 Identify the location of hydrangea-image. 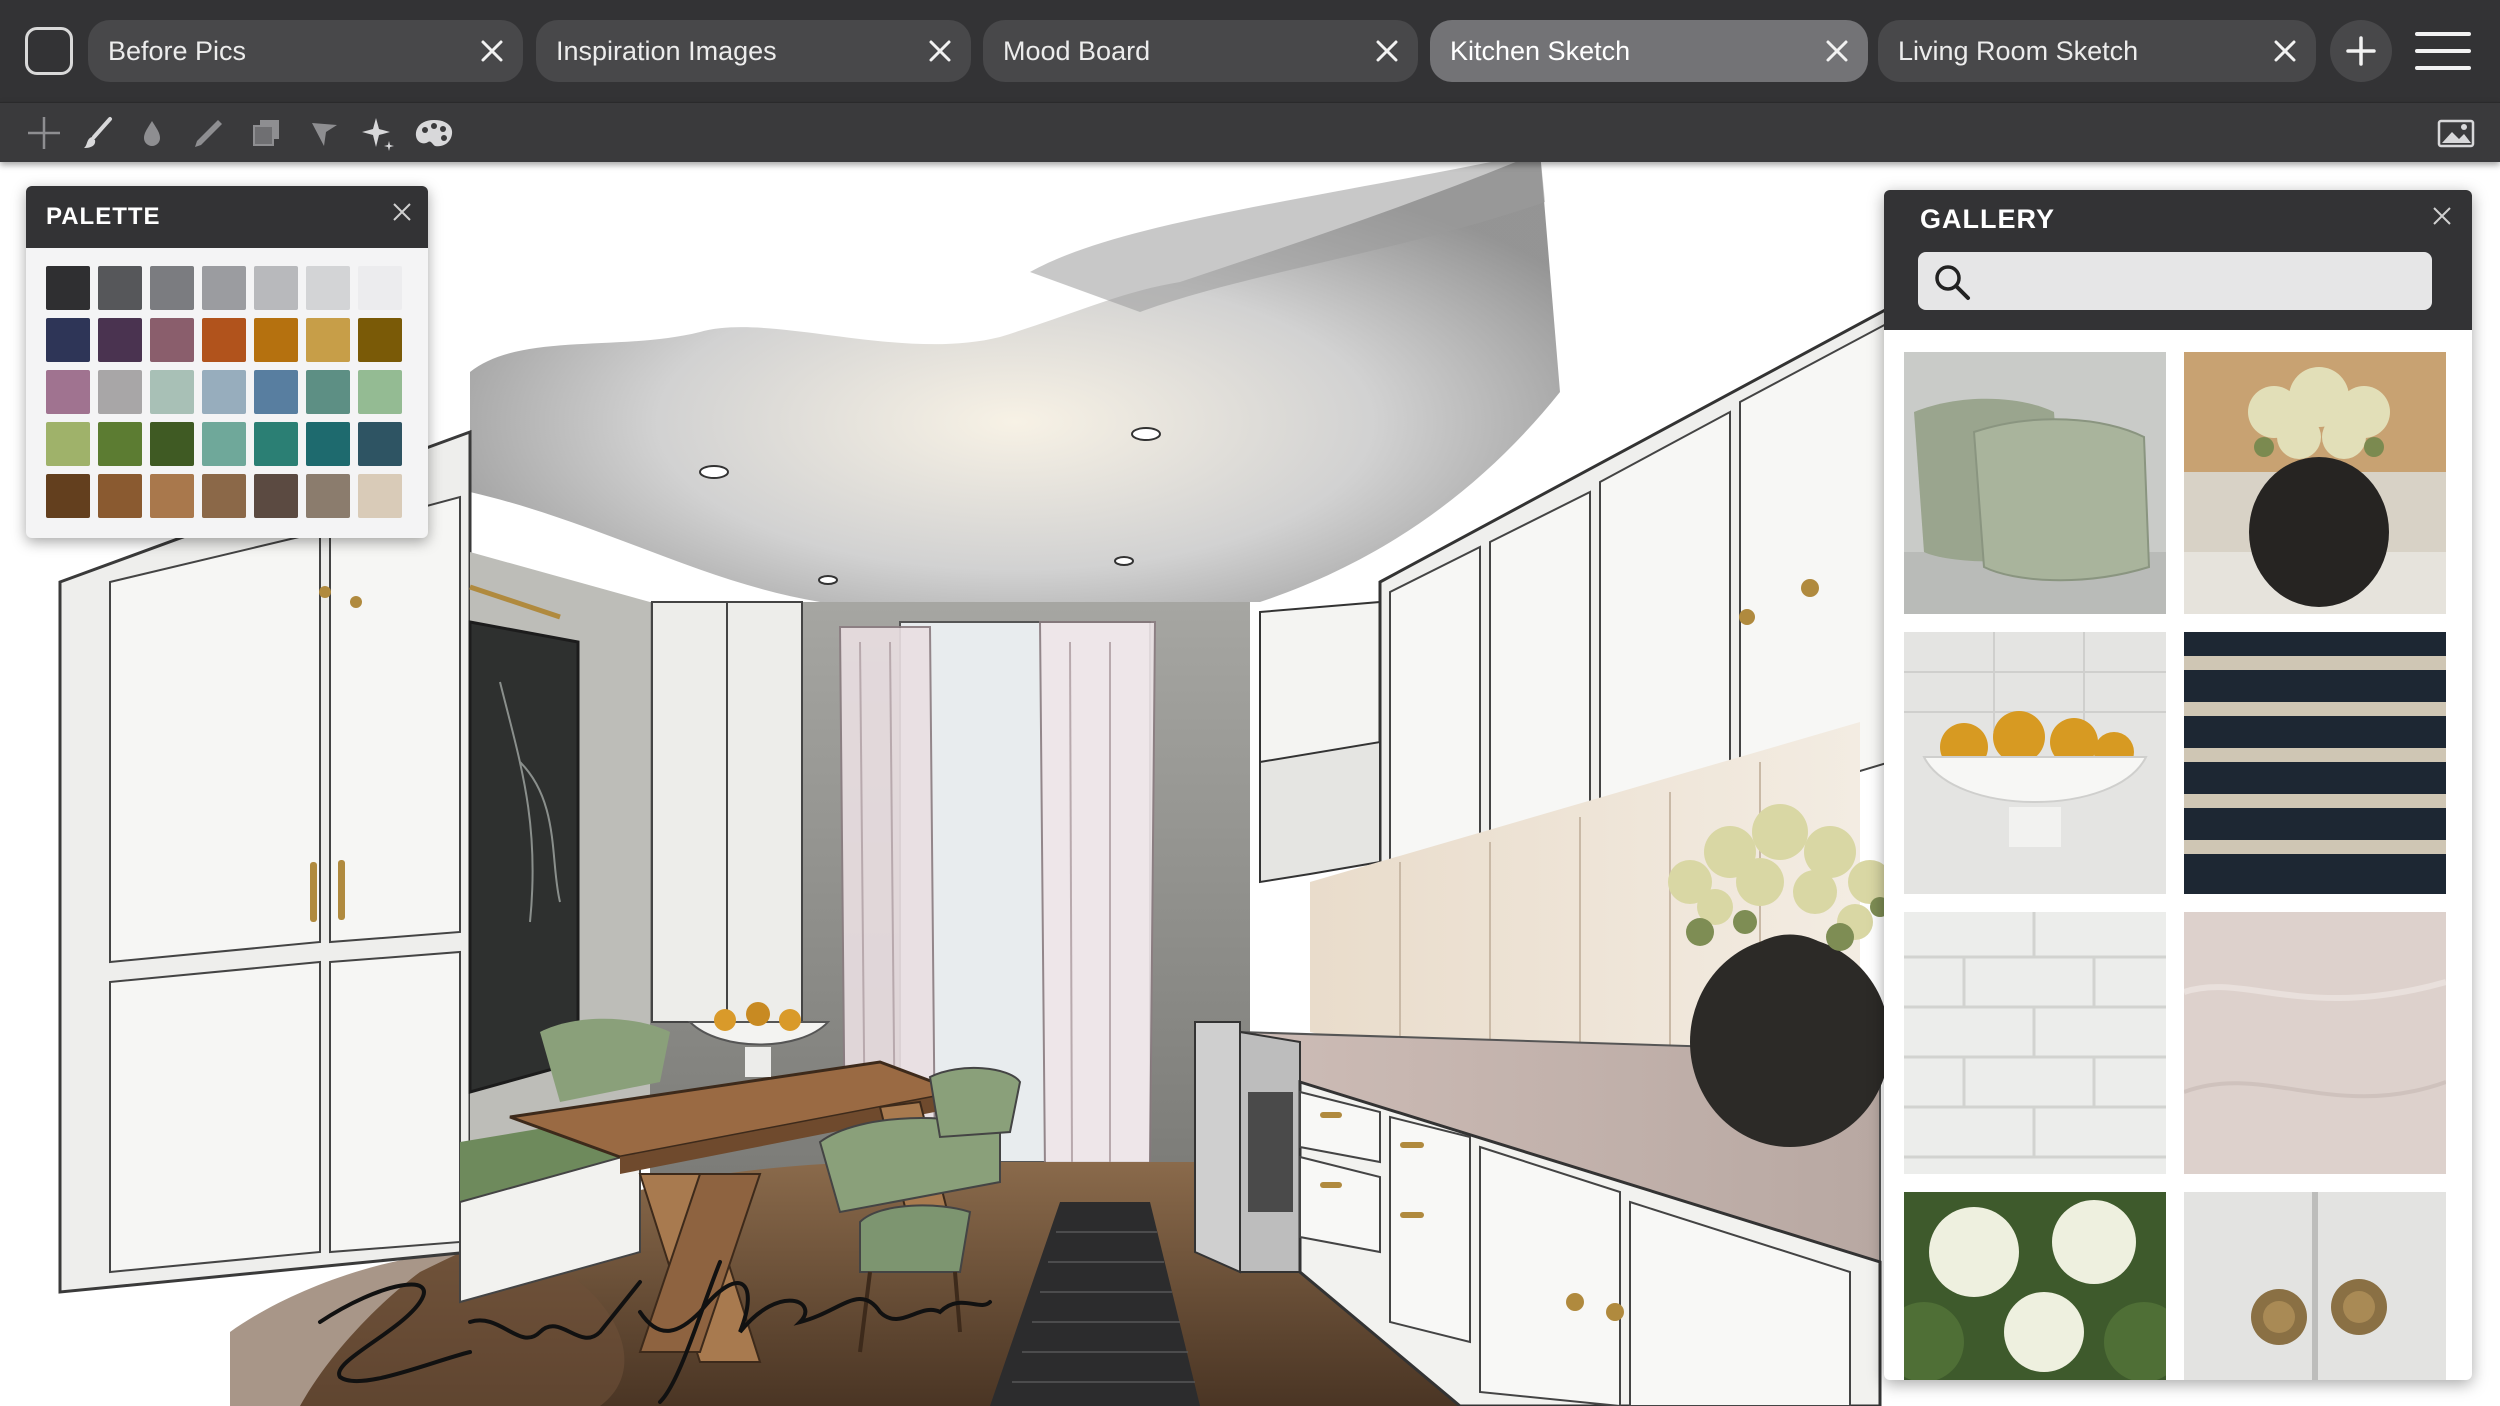
(2035, 1286).